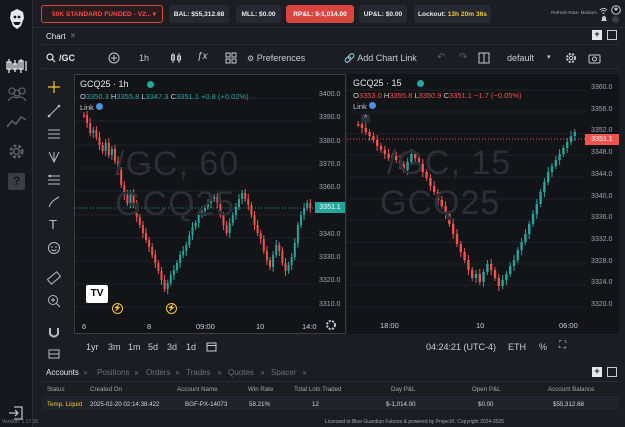 This screenshot has height=427, width=625. Describe the element at coordinates (57, 202) in the screenshot. I see `brush-icon` at that location.